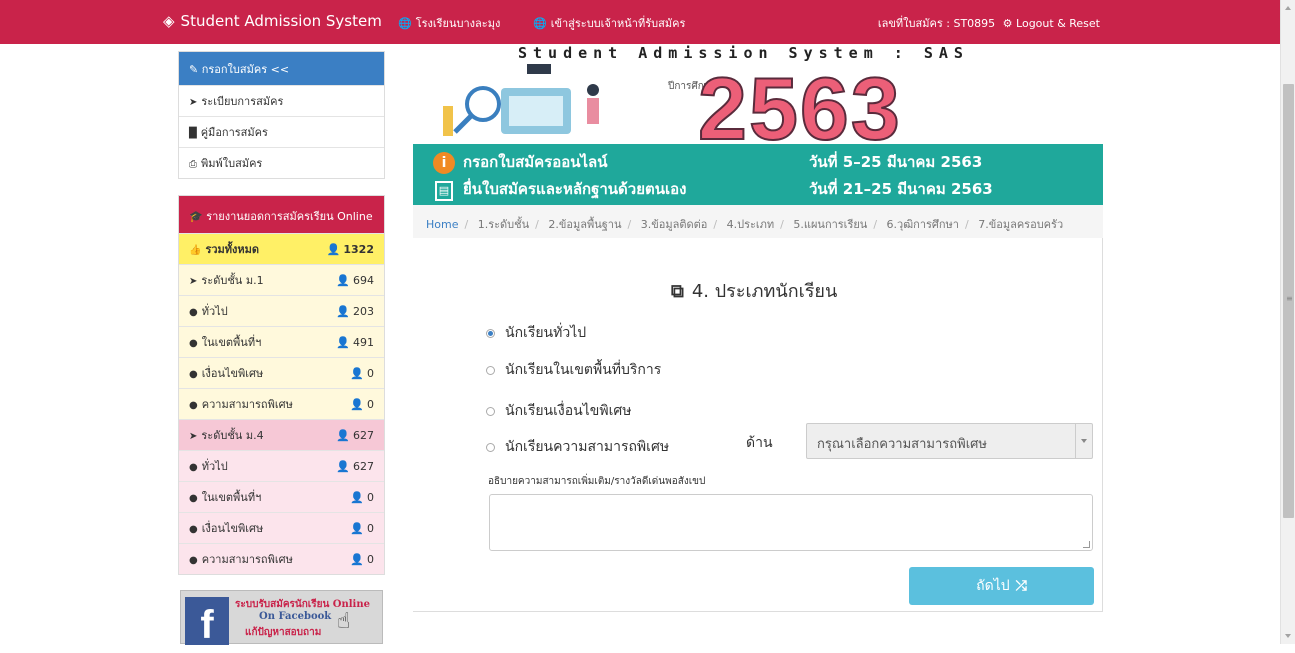  What do you see at coordinates (289, 216) in the screenshot?
I see `report-title: รายงานยอดการสมัครเรียน Online` at bounding box center [289, 216].